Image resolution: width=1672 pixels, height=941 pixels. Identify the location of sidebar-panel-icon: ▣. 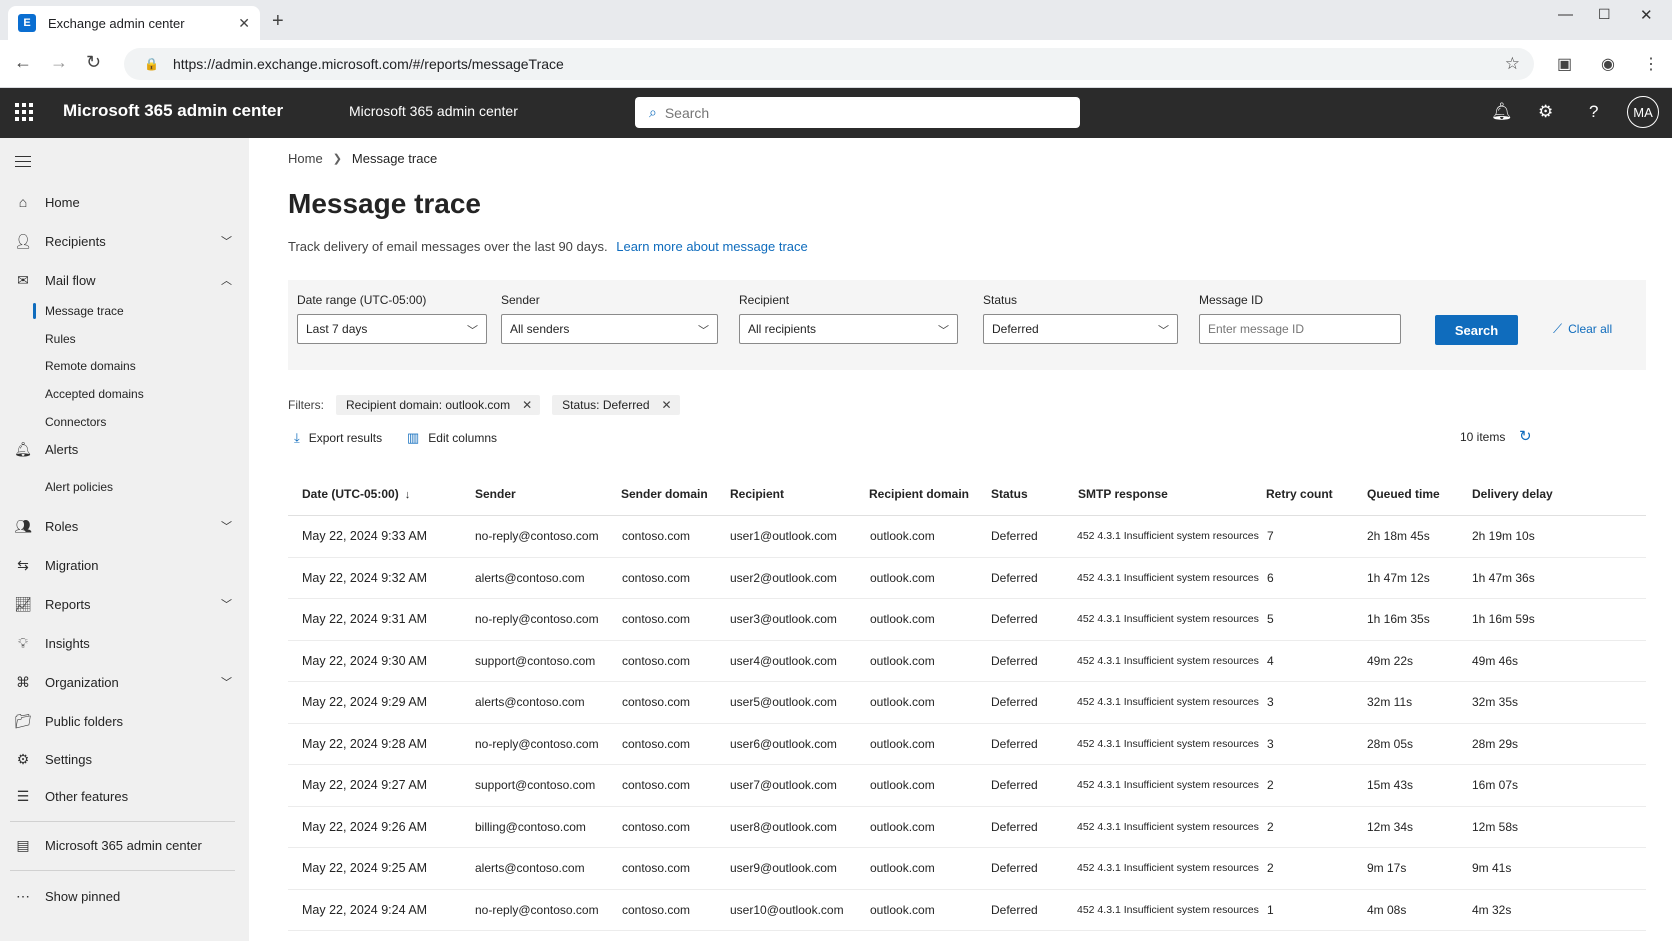
(1564, 64).